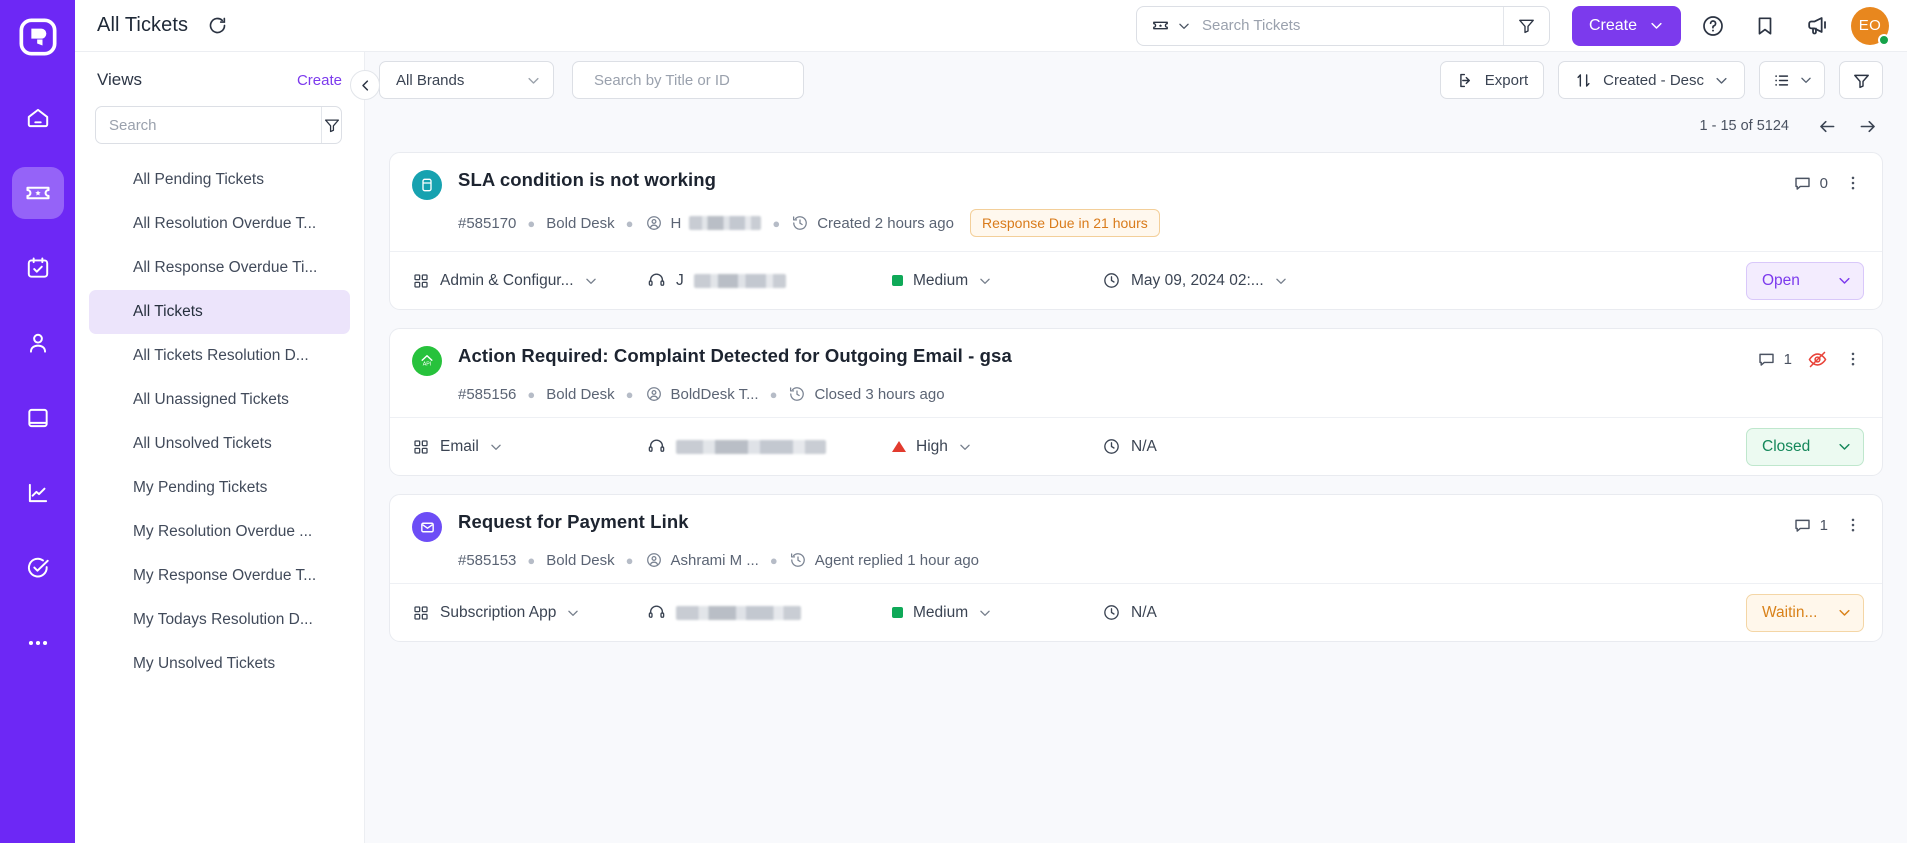  What do you see at coordinates (1583, 80) in the screenshot?
I see `sort-icon` at bounding box center [1583, 80].